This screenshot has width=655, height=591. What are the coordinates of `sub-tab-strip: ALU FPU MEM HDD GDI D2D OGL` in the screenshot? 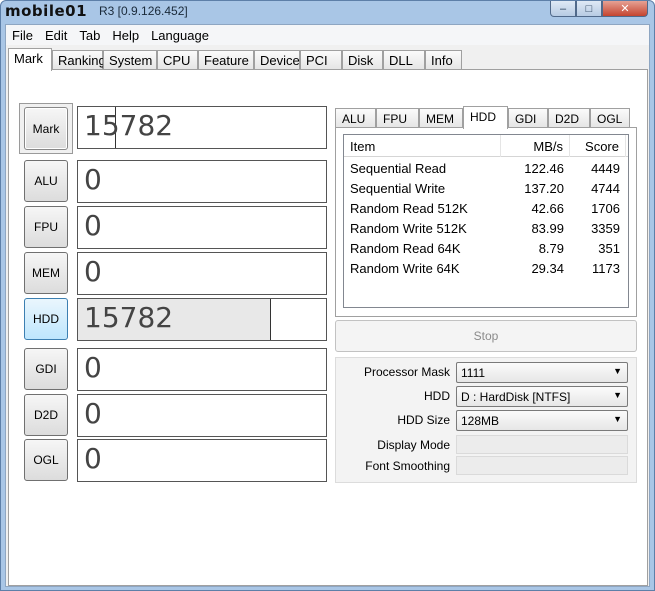 It's located at (485, 117).